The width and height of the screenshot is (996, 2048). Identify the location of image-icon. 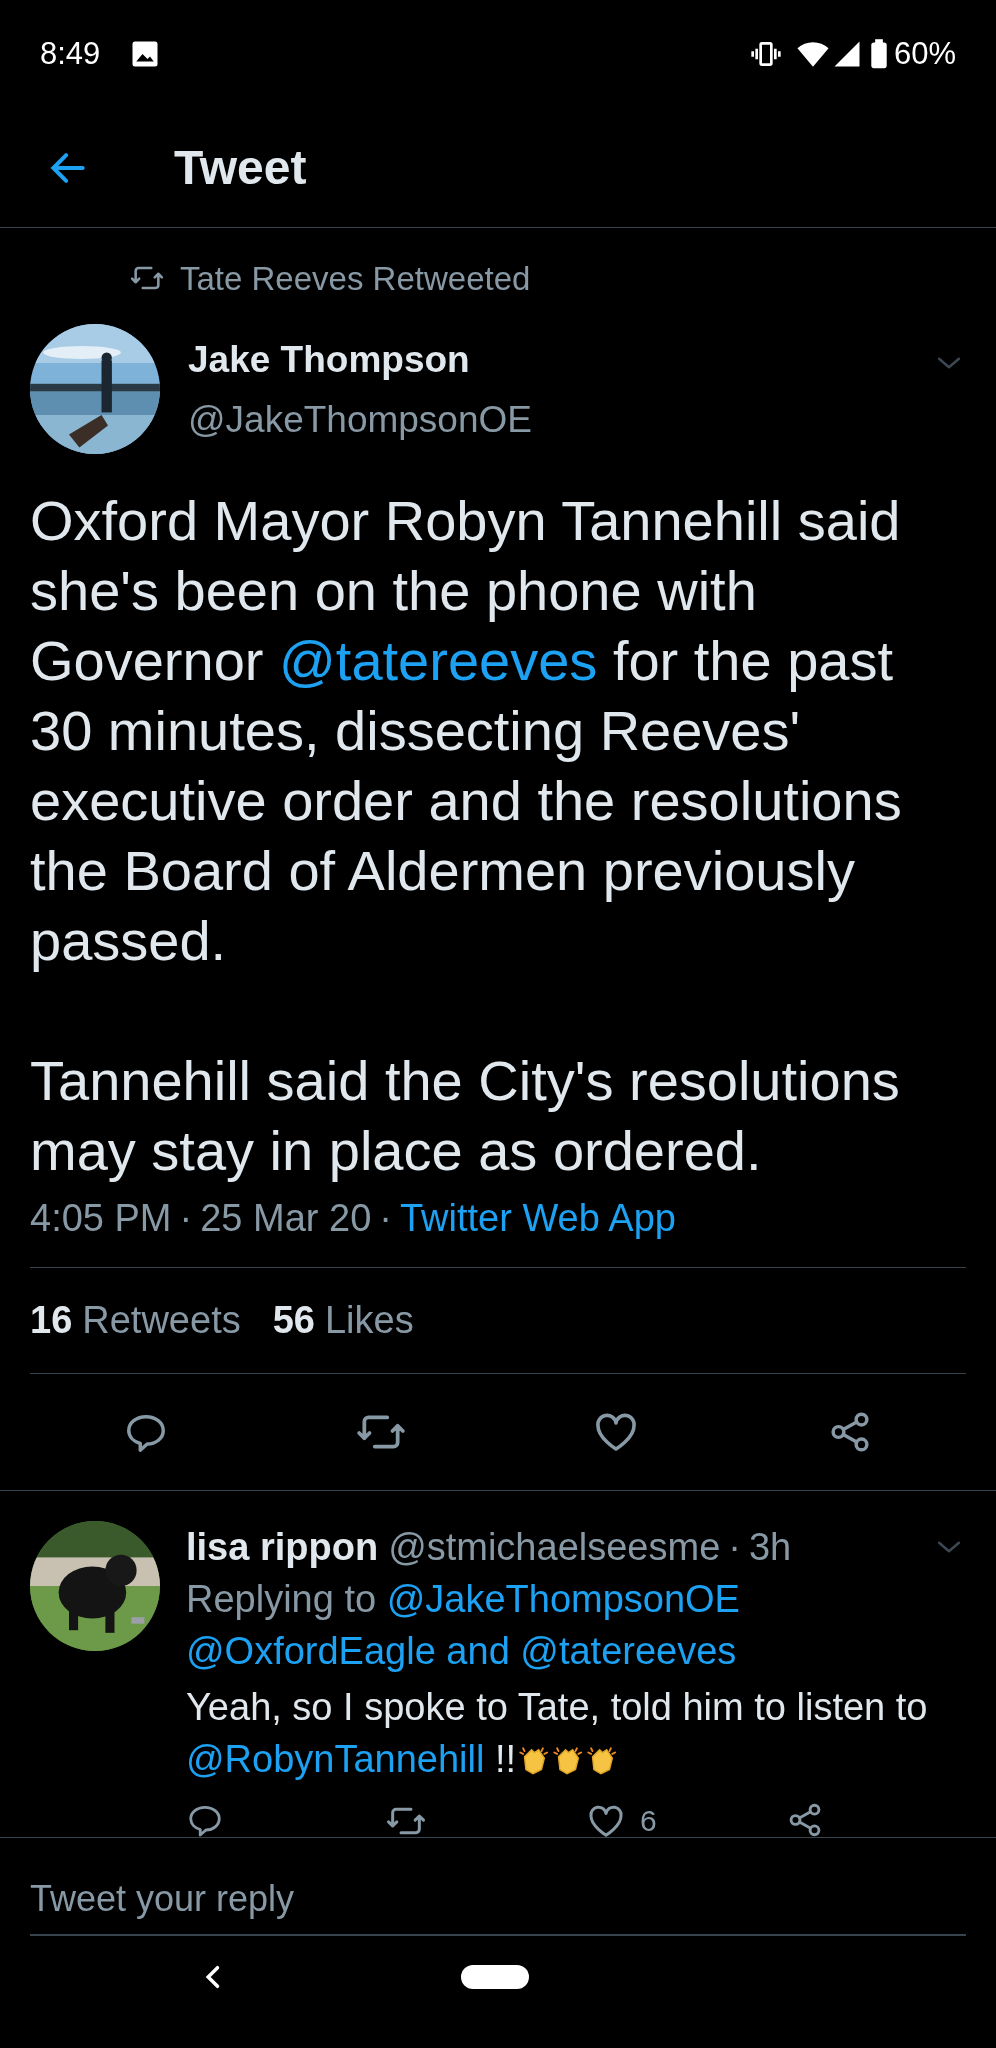
(145, 54).